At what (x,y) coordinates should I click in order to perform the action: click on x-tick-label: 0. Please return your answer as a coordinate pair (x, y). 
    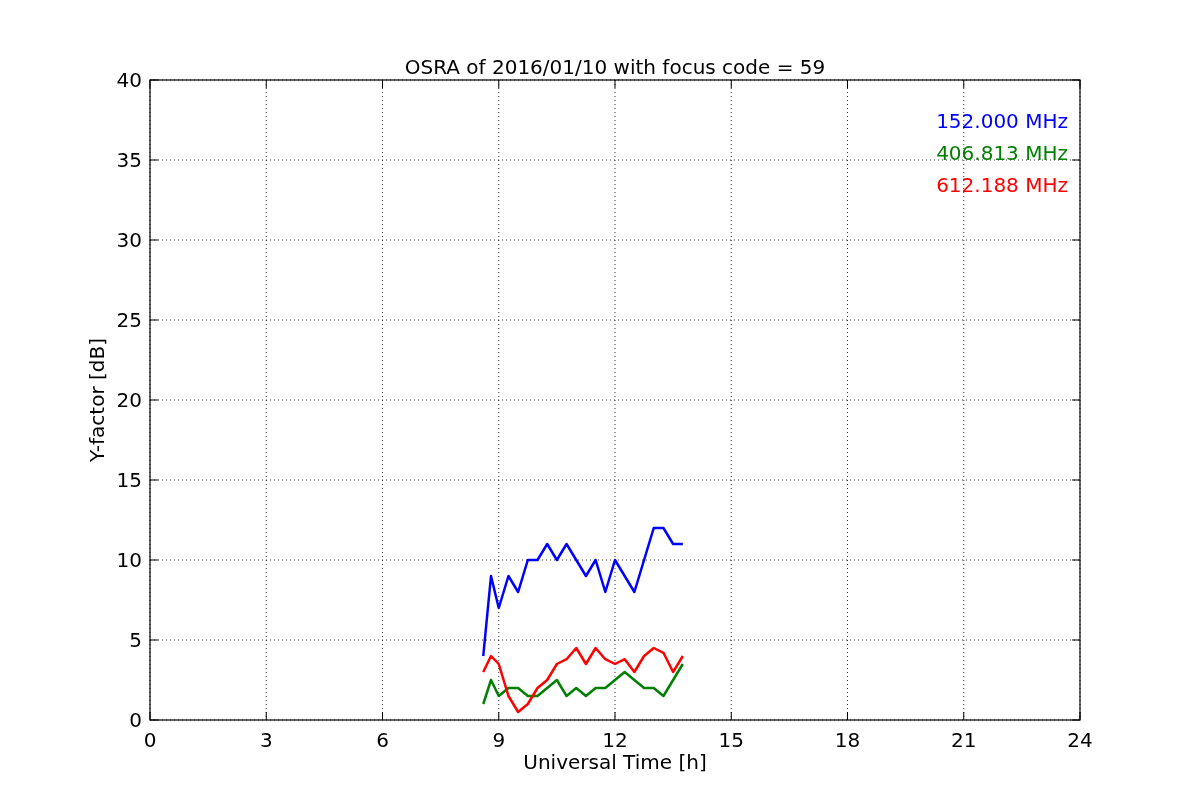
    Looking at the image, I should click on (150, 740).